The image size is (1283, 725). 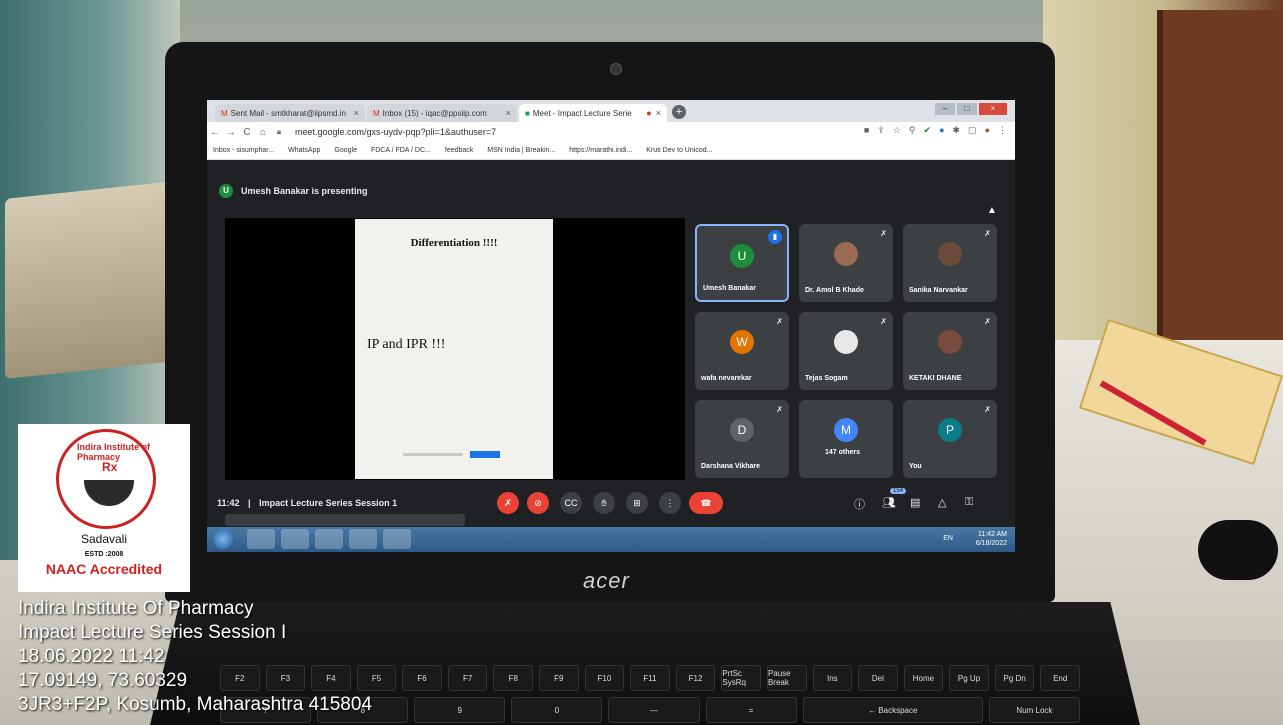 I want to click on presenting-label: Umesh Banakar is presenting, so click(x=304, y=191).